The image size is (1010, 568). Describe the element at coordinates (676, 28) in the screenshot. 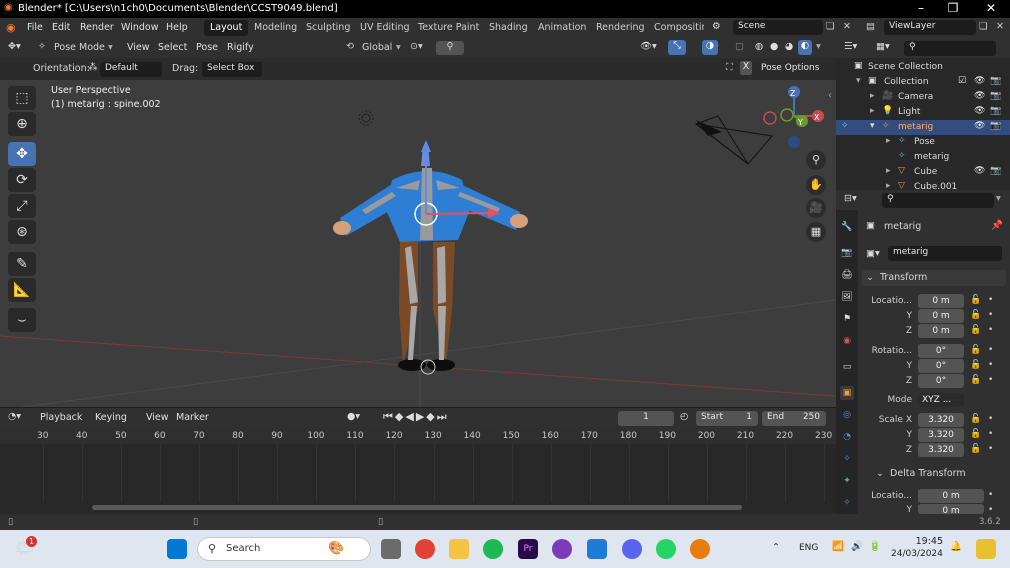

I see `tab-compositing: Compositin` at that location.